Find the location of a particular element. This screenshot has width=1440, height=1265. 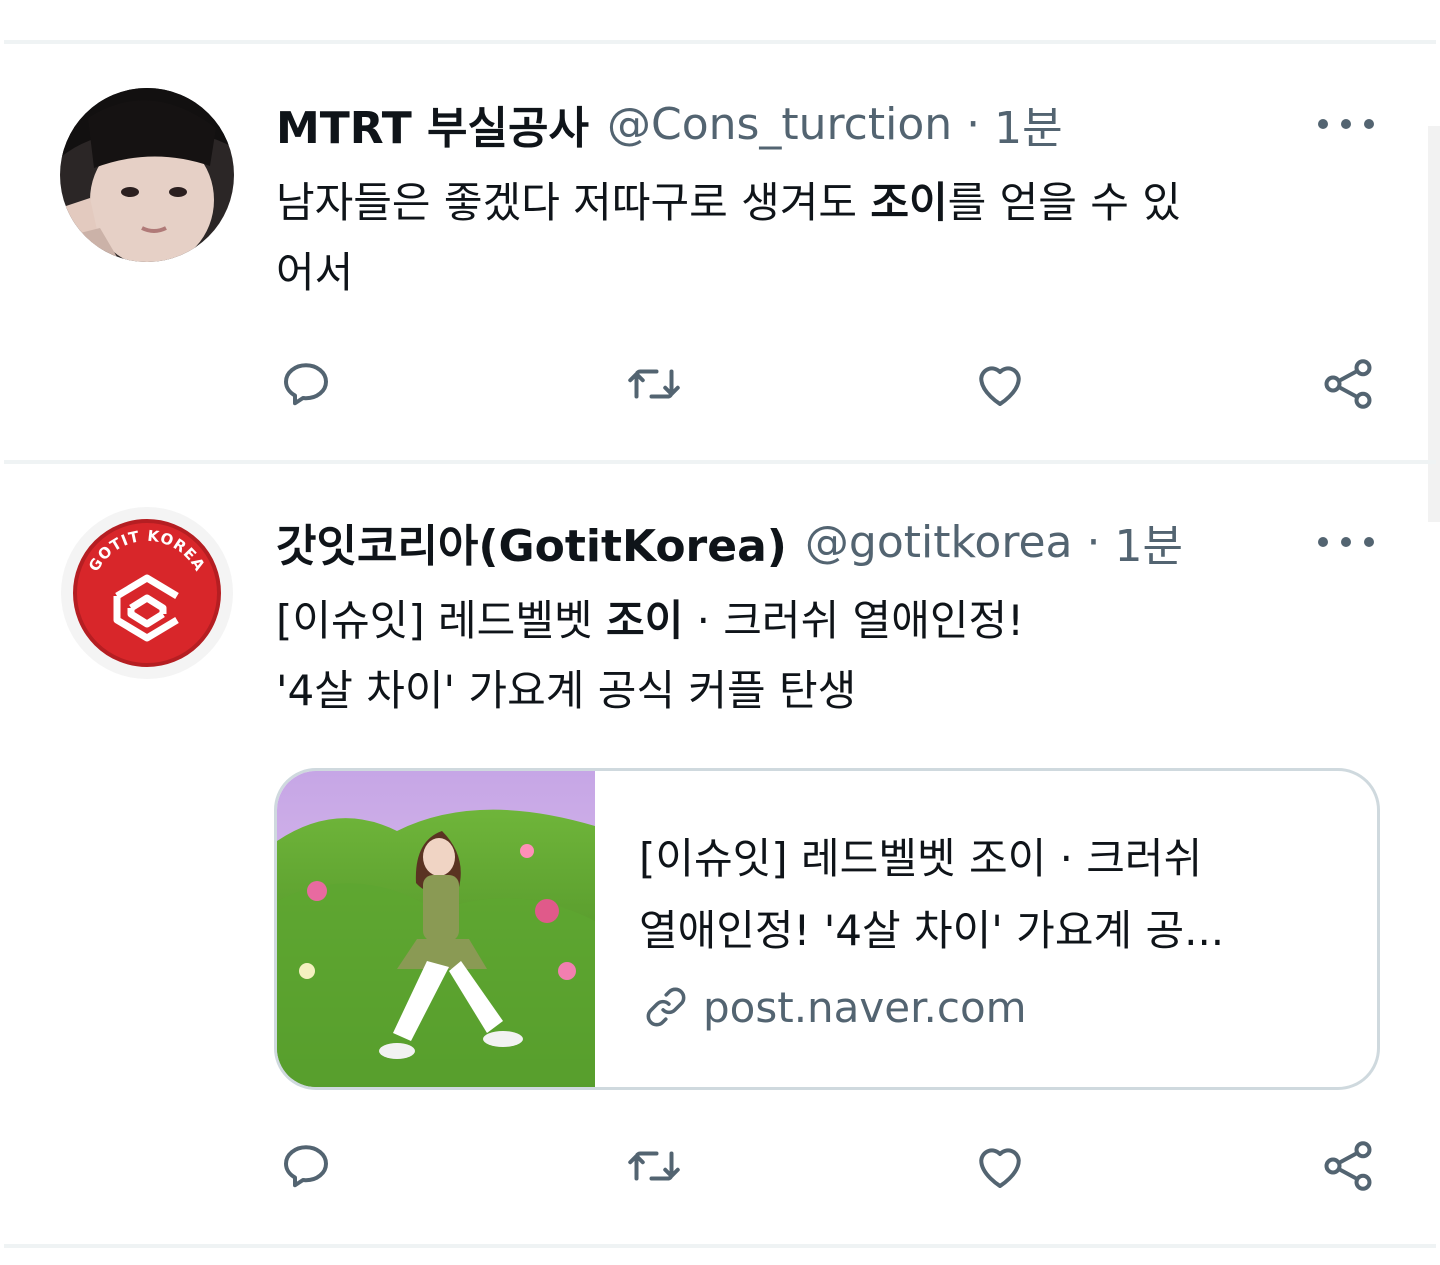

link-icon is located at coordinates (666, 1007).